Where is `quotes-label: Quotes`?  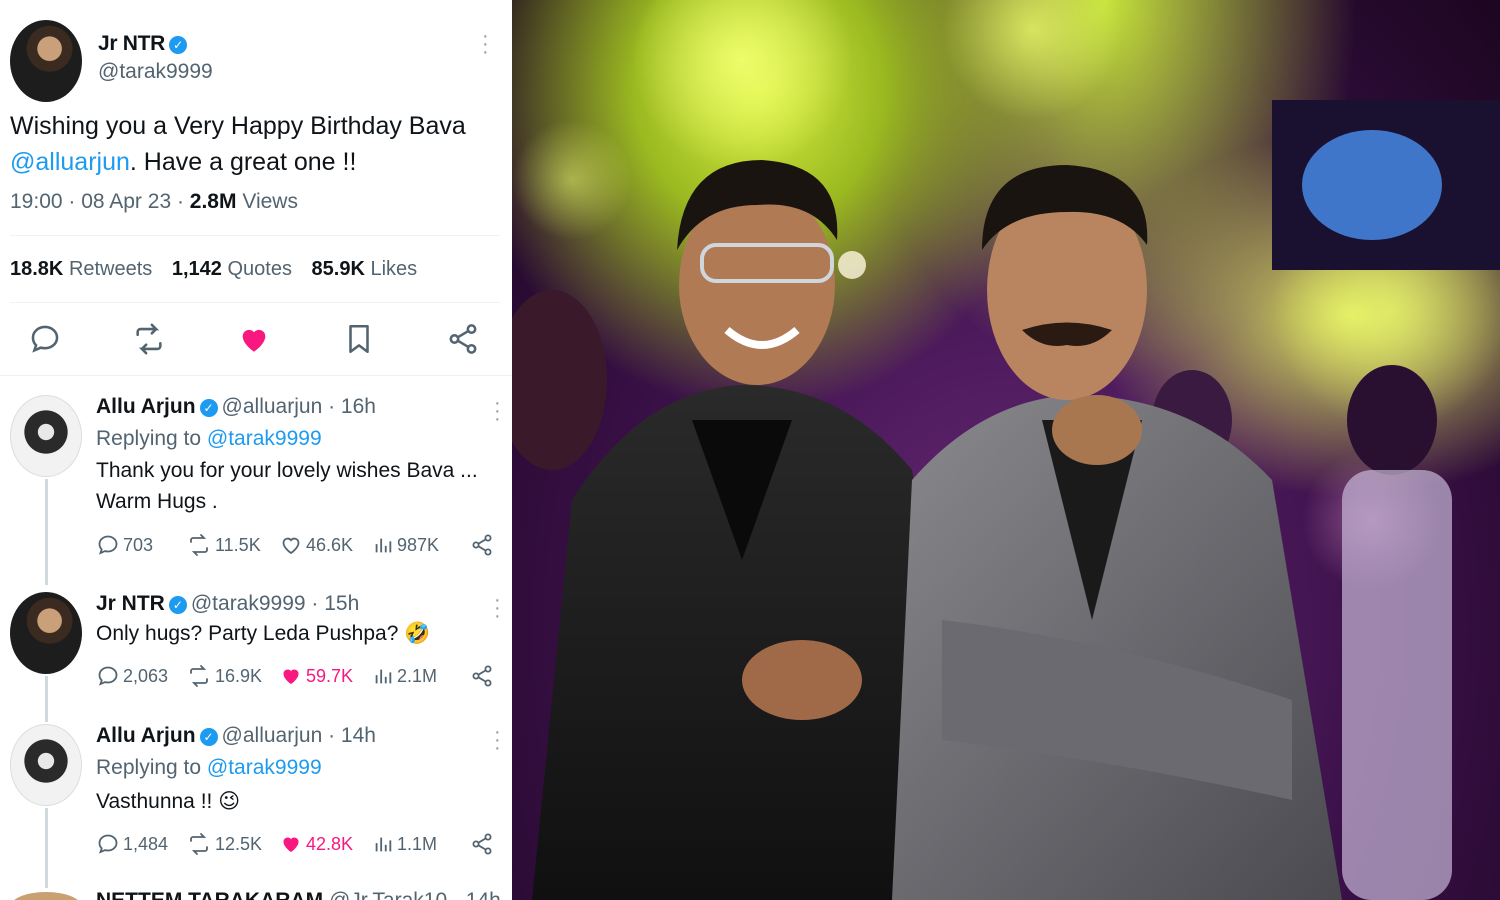
quotes-label: Quotes is located at coordinates (259, 269).